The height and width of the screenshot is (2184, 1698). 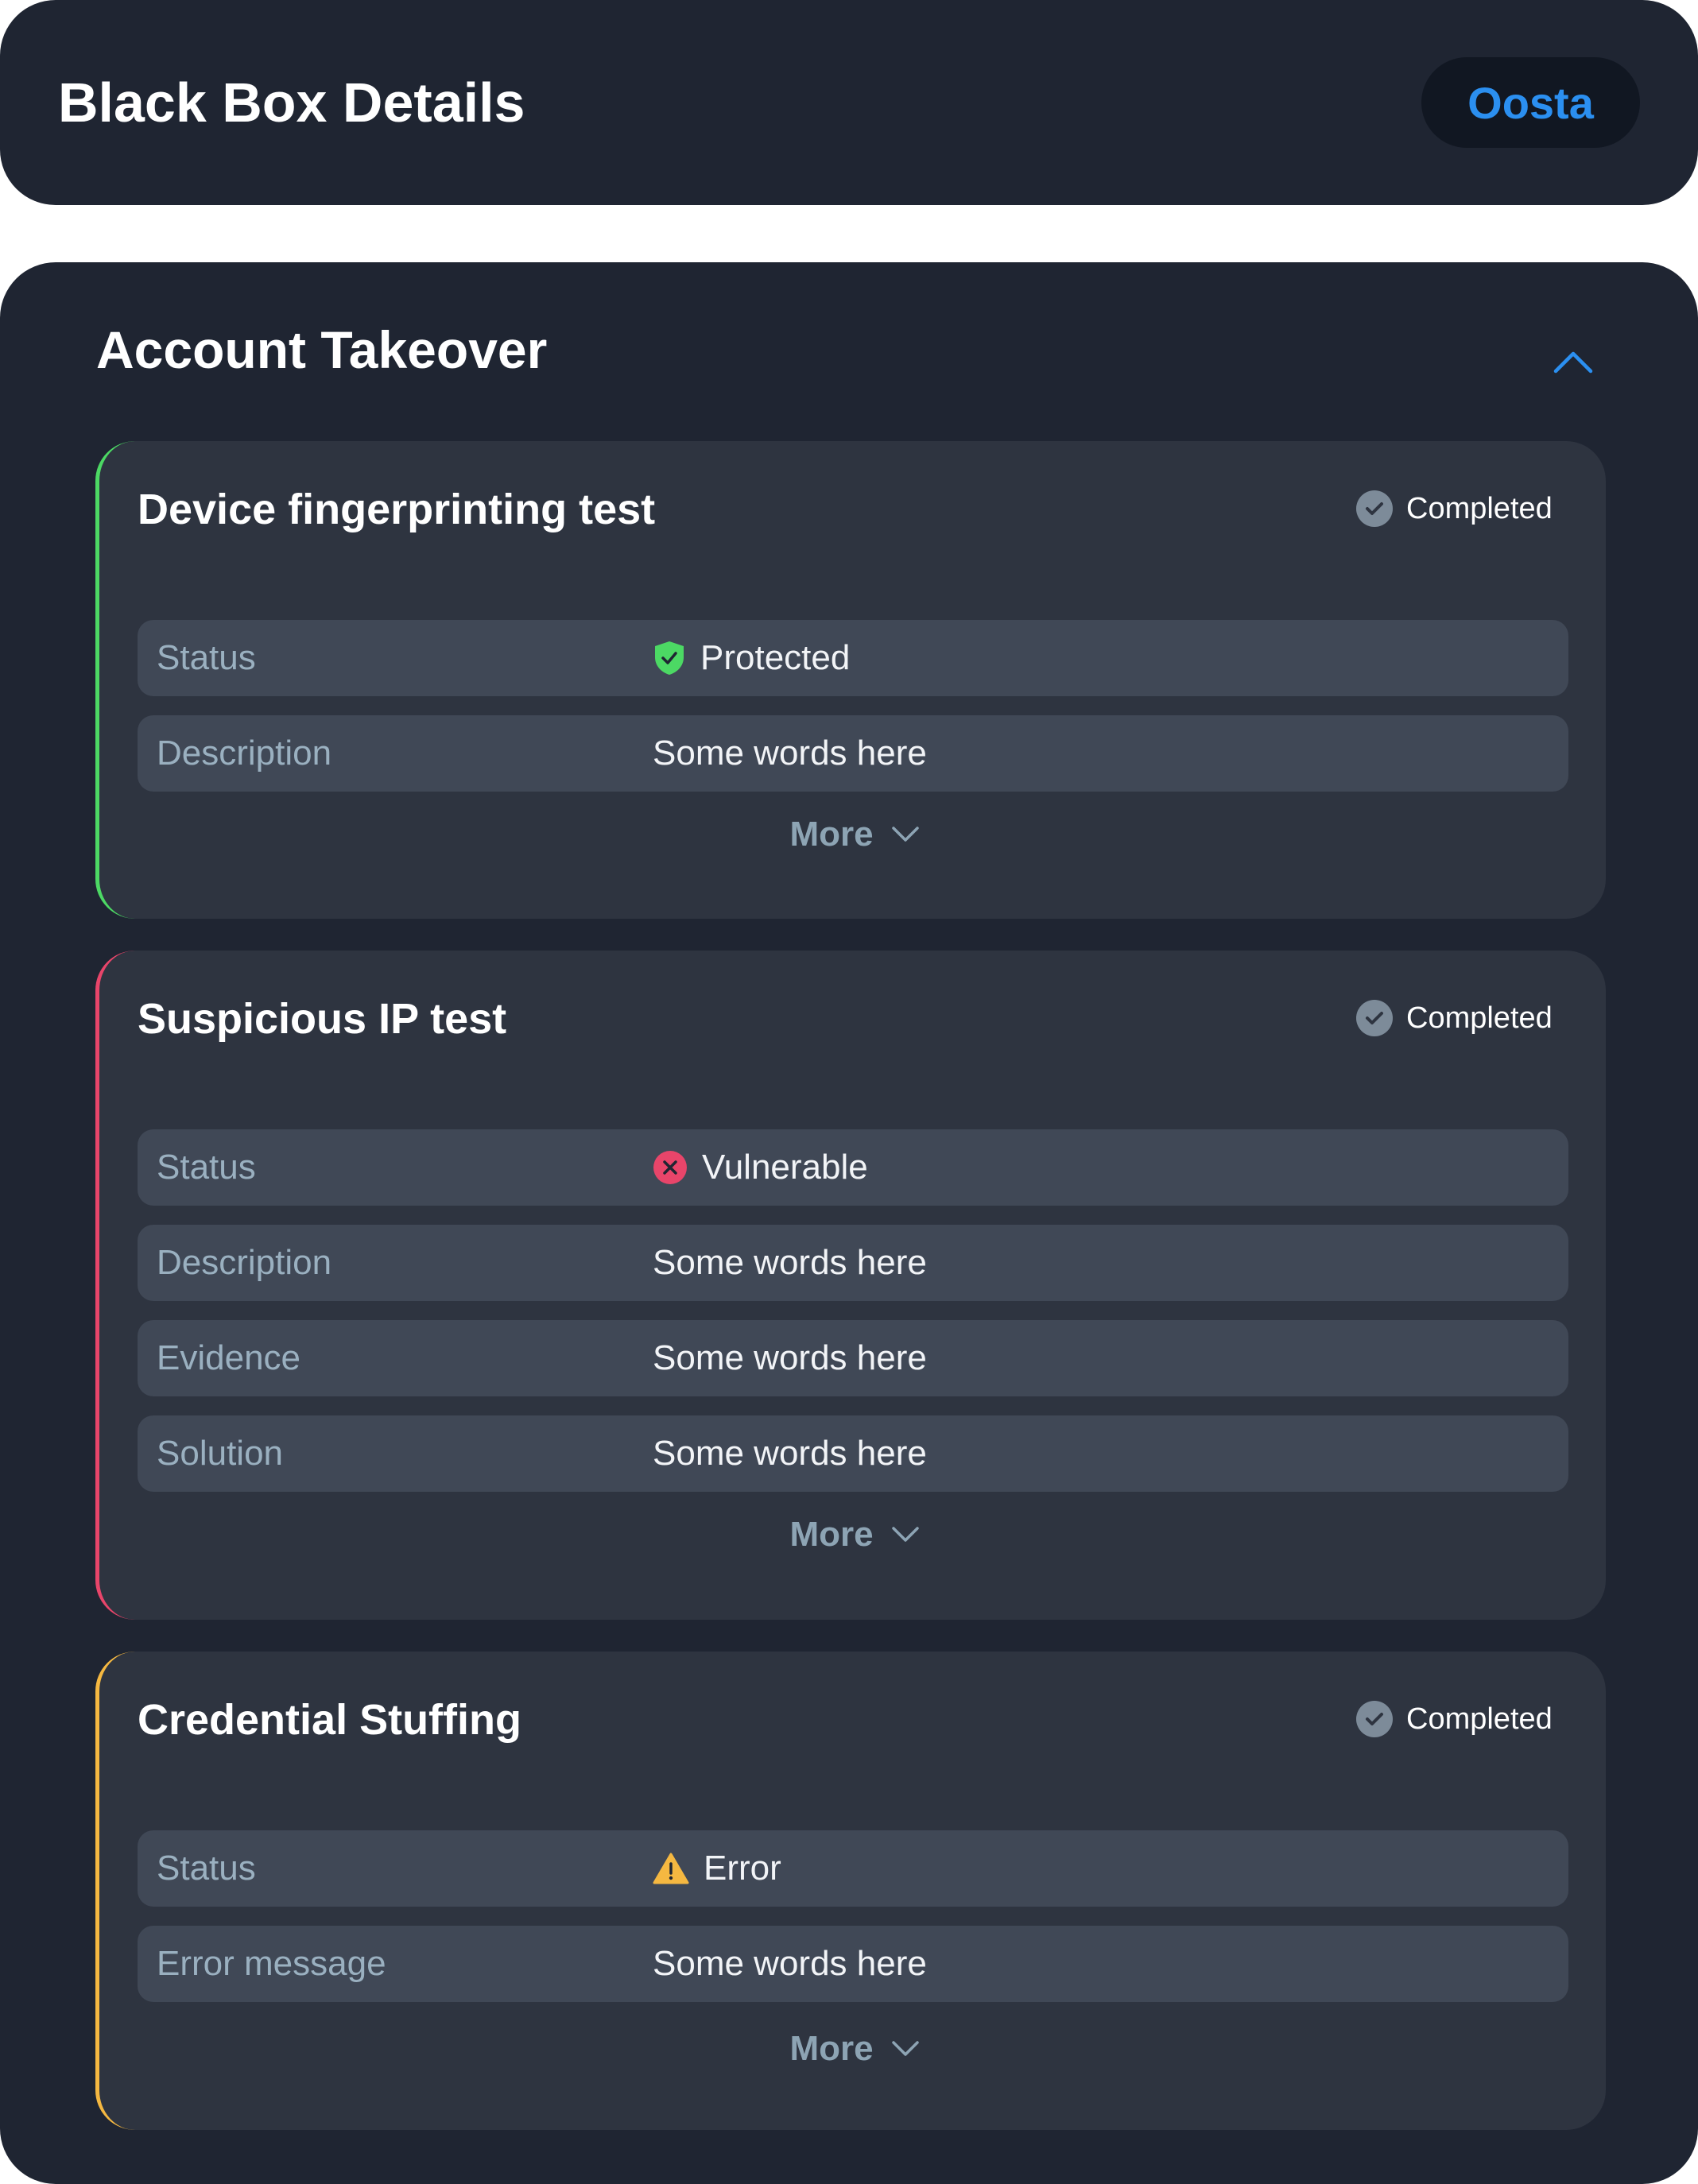 I want to click on row-label: Solution, so click(x=220, y=1453).